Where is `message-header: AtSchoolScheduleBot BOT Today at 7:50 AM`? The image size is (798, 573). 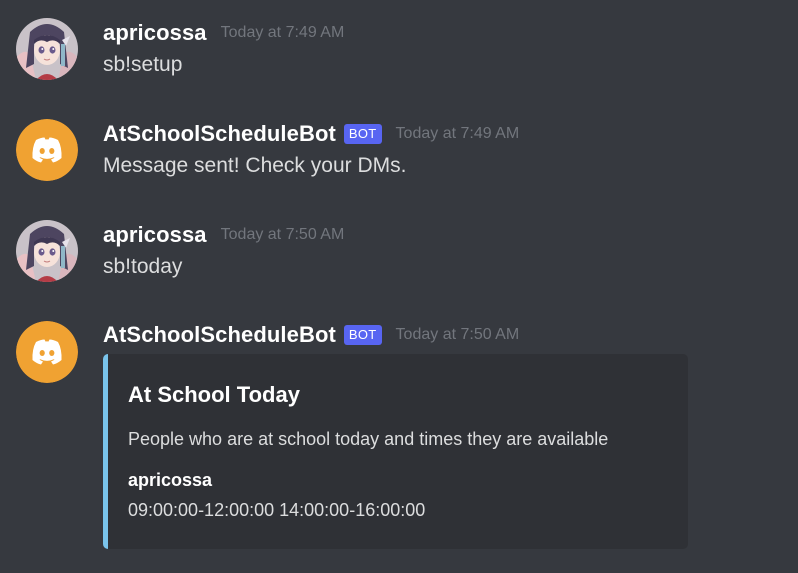
message-header: AtSchoolScheduleBot BOT Today at 7:50 AM is located at coordinates (311, 335).